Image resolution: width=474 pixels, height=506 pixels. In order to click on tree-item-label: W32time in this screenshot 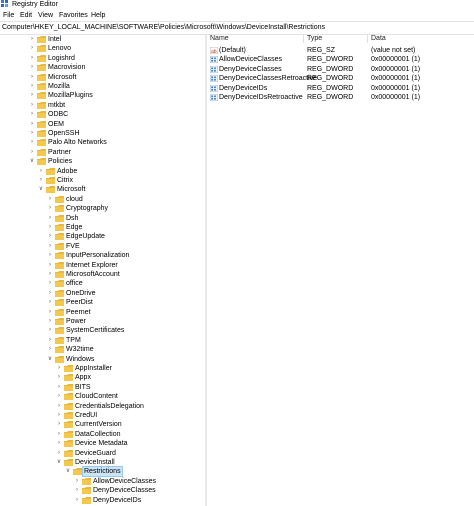, I will do `click(80, 350)`.